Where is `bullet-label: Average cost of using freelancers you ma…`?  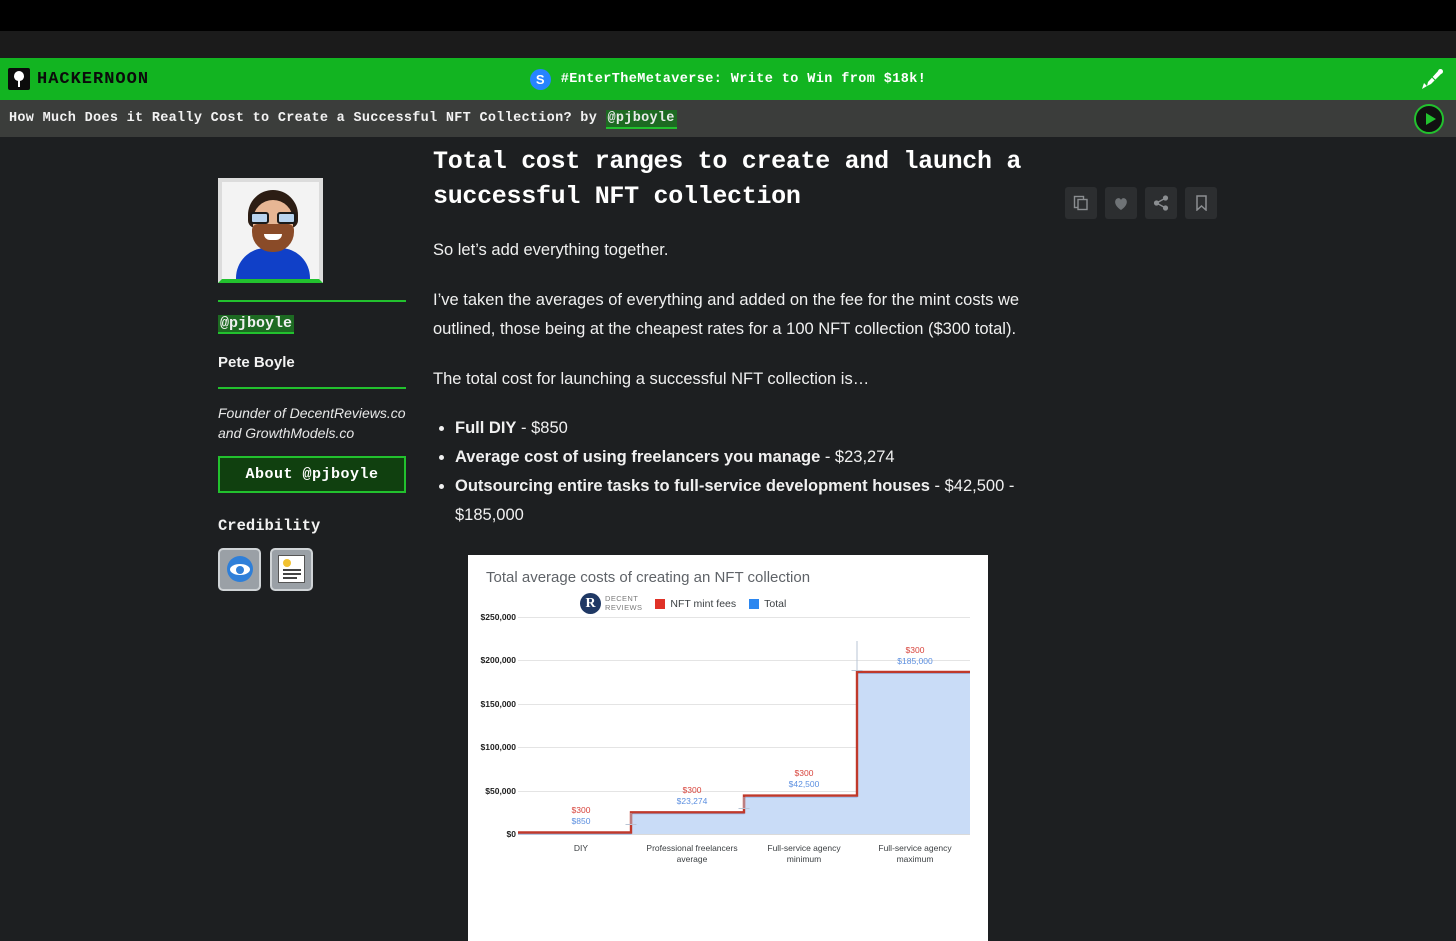 bullet-label: Average cost of using freelancers you ma… is located at coordinates (638, 456).